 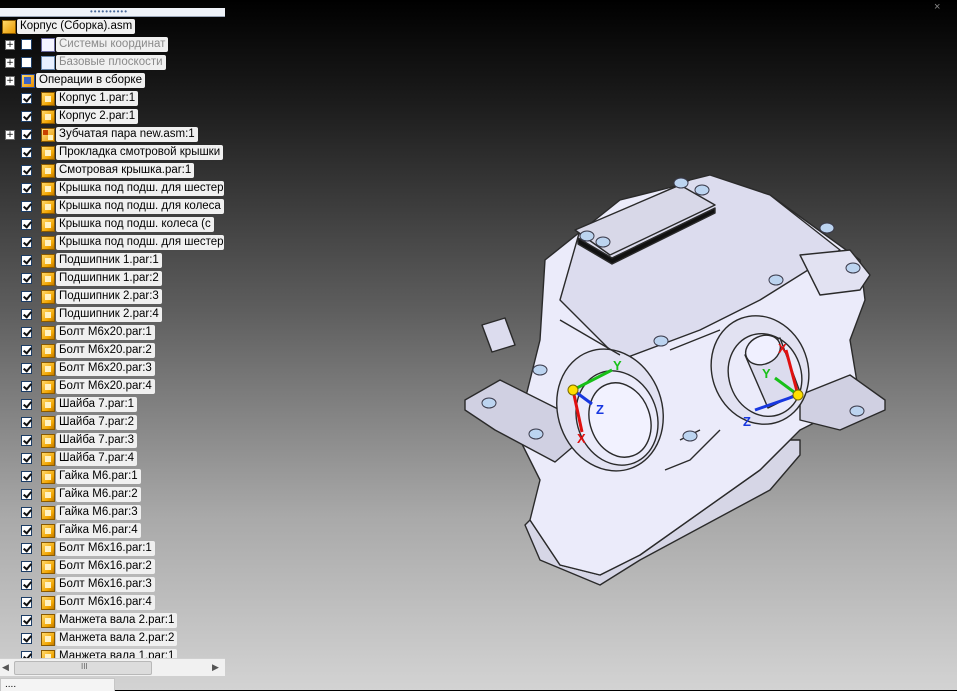 I want to click on scroll-thumb: III, so click(x=83, y=668).